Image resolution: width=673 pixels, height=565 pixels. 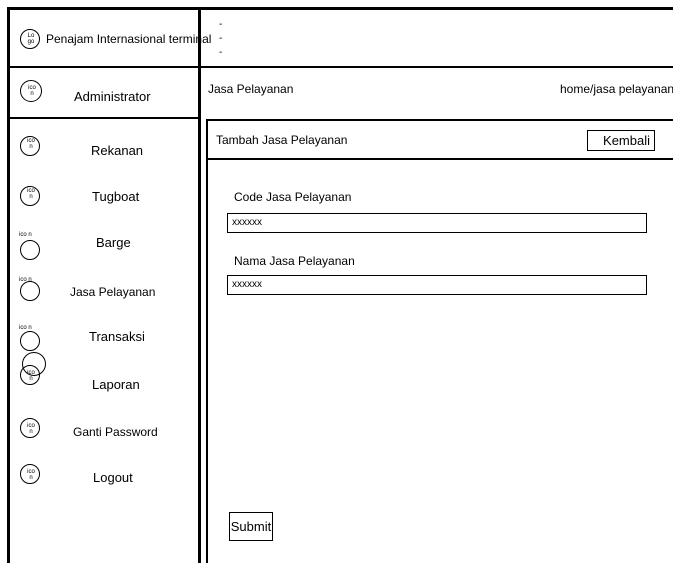 What do you see at coordinates (437, 223) in the screenshot?
I see `code-field: xxxxxx` at bounding box center [437, 223].